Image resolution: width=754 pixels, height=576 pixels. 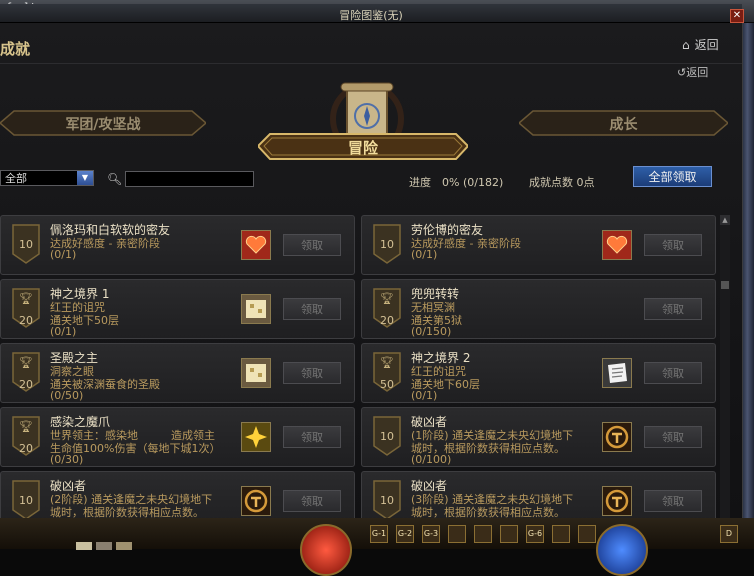 What do you see at coordinates (617, 373) in the screenshot?
I see `reward-scroll-icon` at bounding box center [617, 373].